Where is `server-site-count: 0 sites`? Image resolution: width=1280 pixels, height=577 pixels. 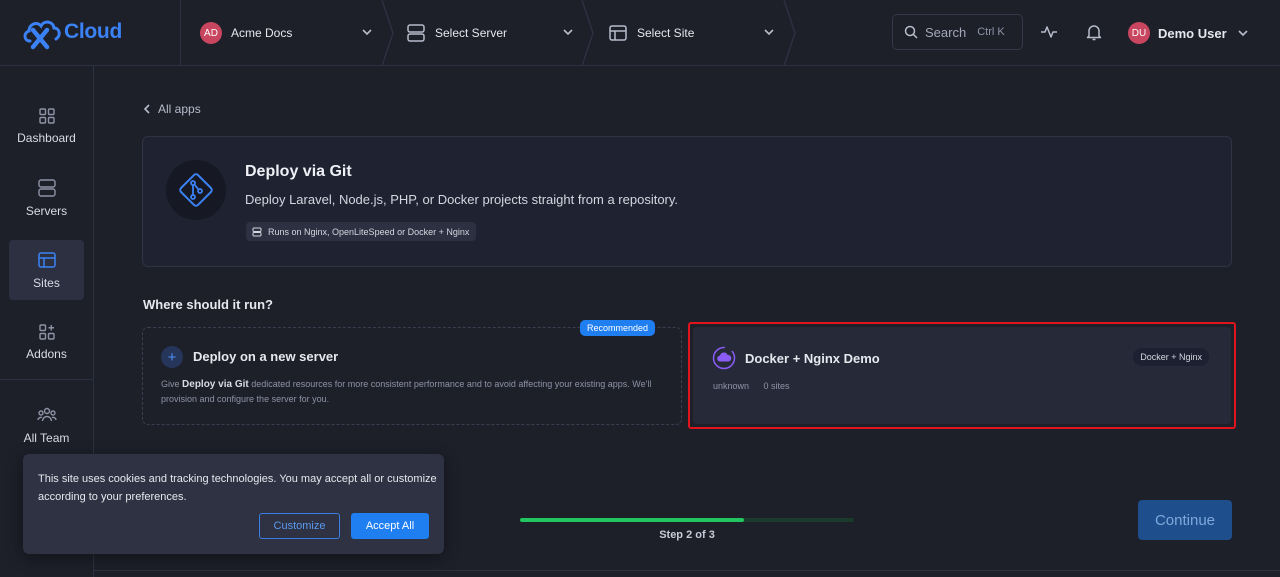
server-site-count: 0 sites is located at coordinates (776, 386).